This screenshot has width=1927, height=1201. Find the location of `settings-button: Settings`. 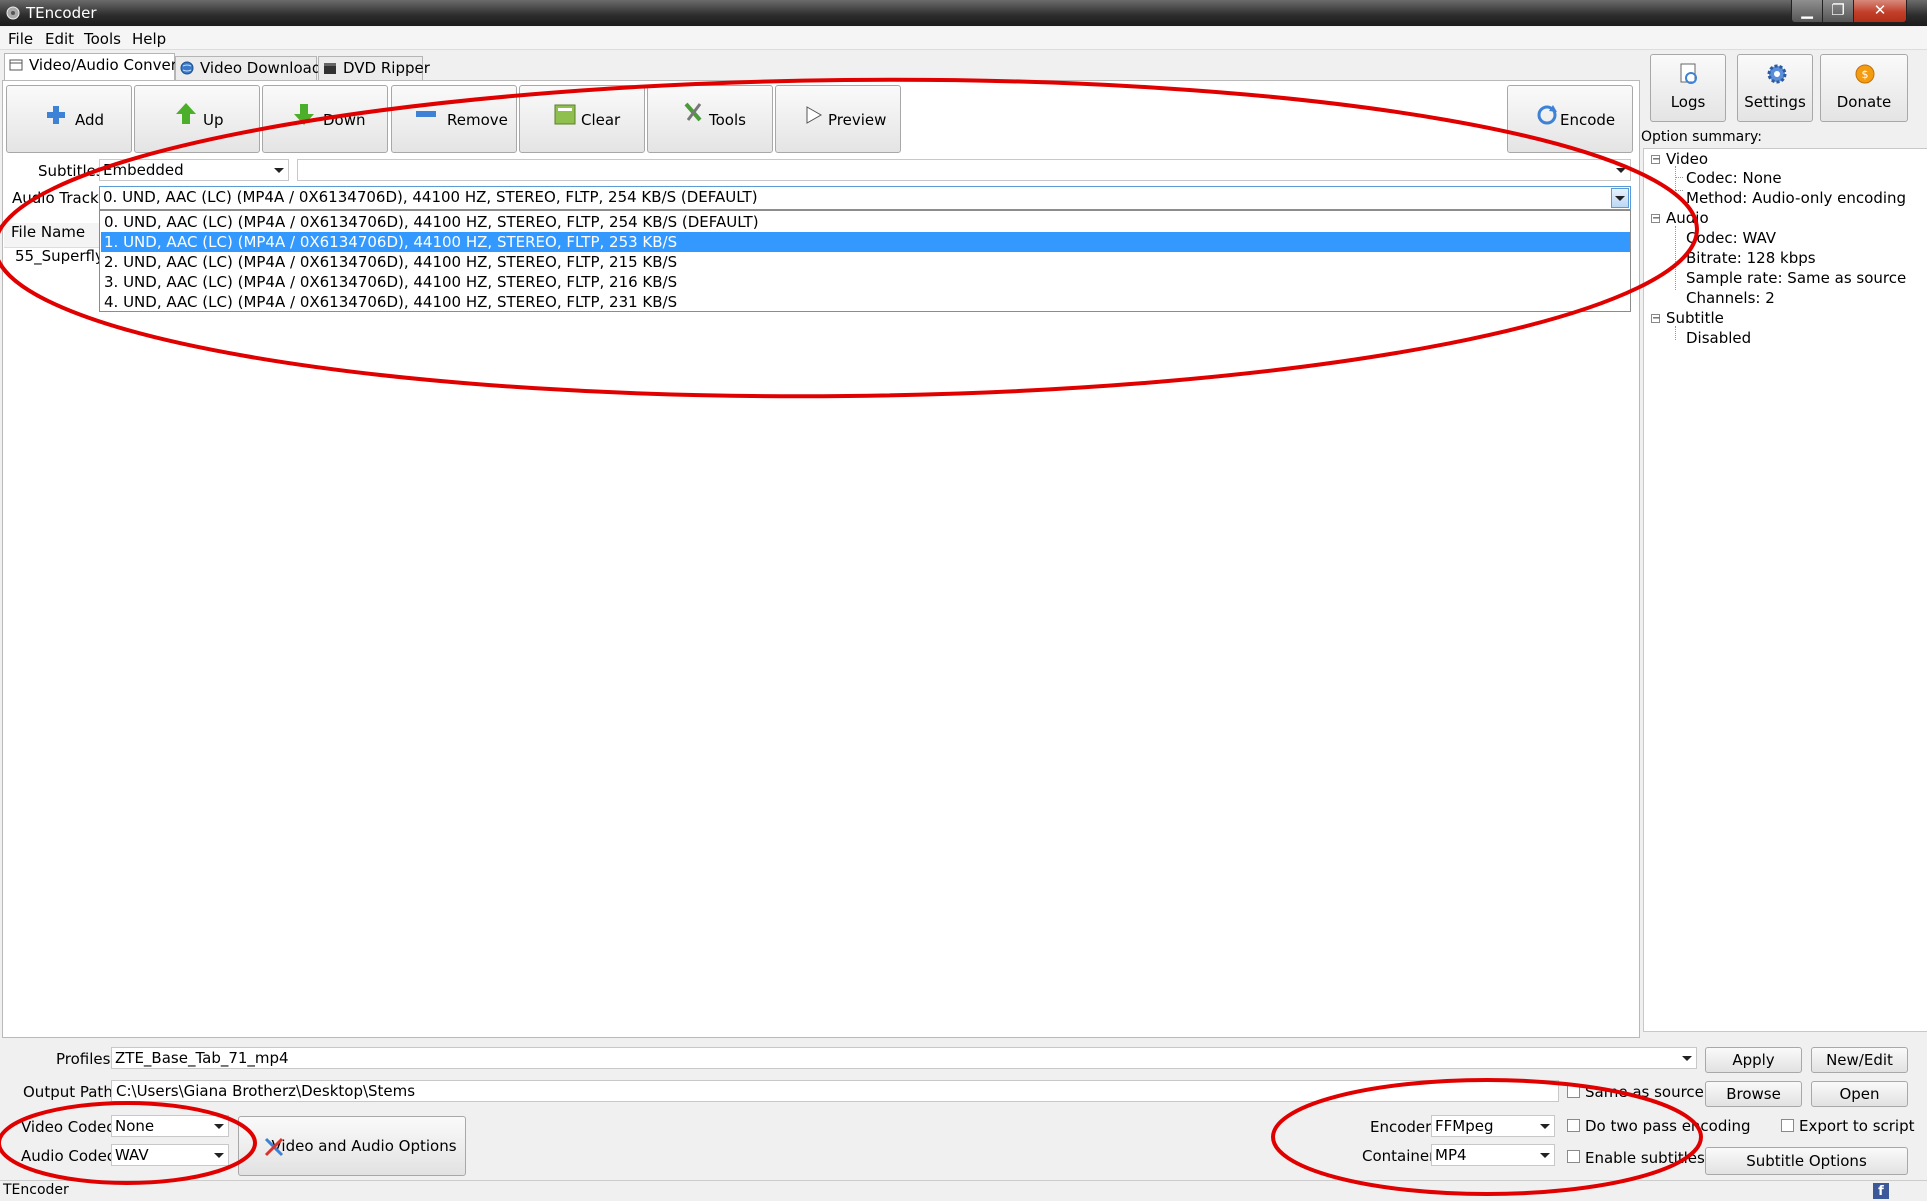

settings-button: Settings is located at coordinates (1775, 88).